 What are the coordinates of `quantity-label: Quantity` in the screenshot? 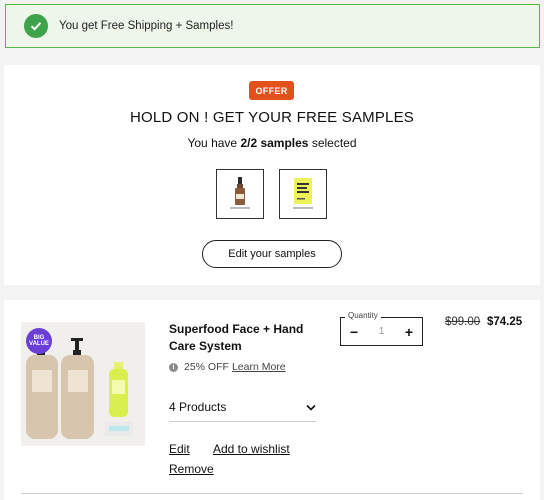 It's located at (363, 315).